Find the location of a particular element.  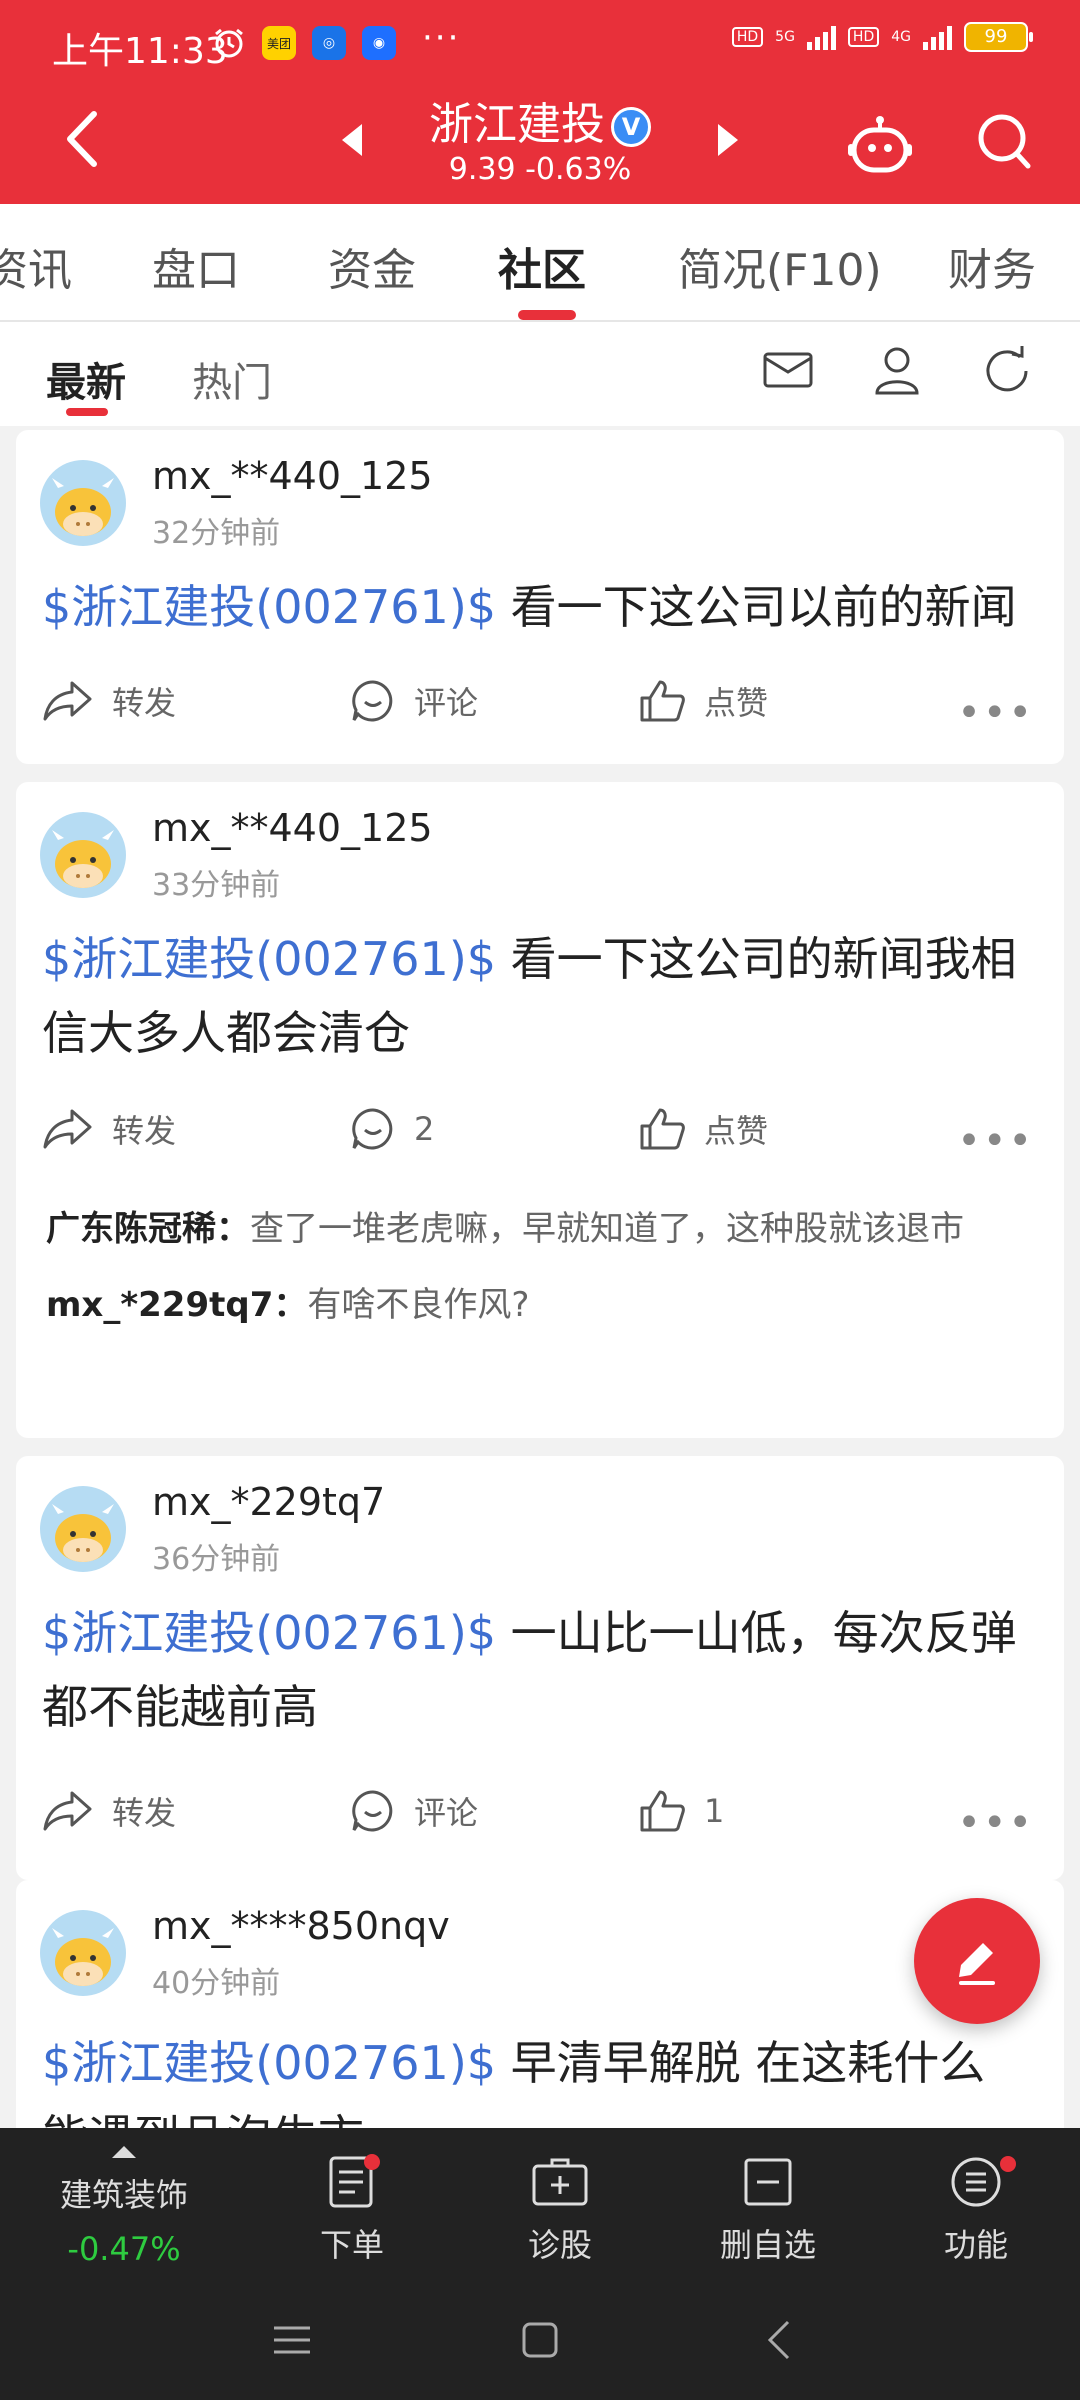

bottom-action-bar: 建筑装饰 -0.47% 下单 诊股 删自选 功能 is located at coordinates (540, 2209).